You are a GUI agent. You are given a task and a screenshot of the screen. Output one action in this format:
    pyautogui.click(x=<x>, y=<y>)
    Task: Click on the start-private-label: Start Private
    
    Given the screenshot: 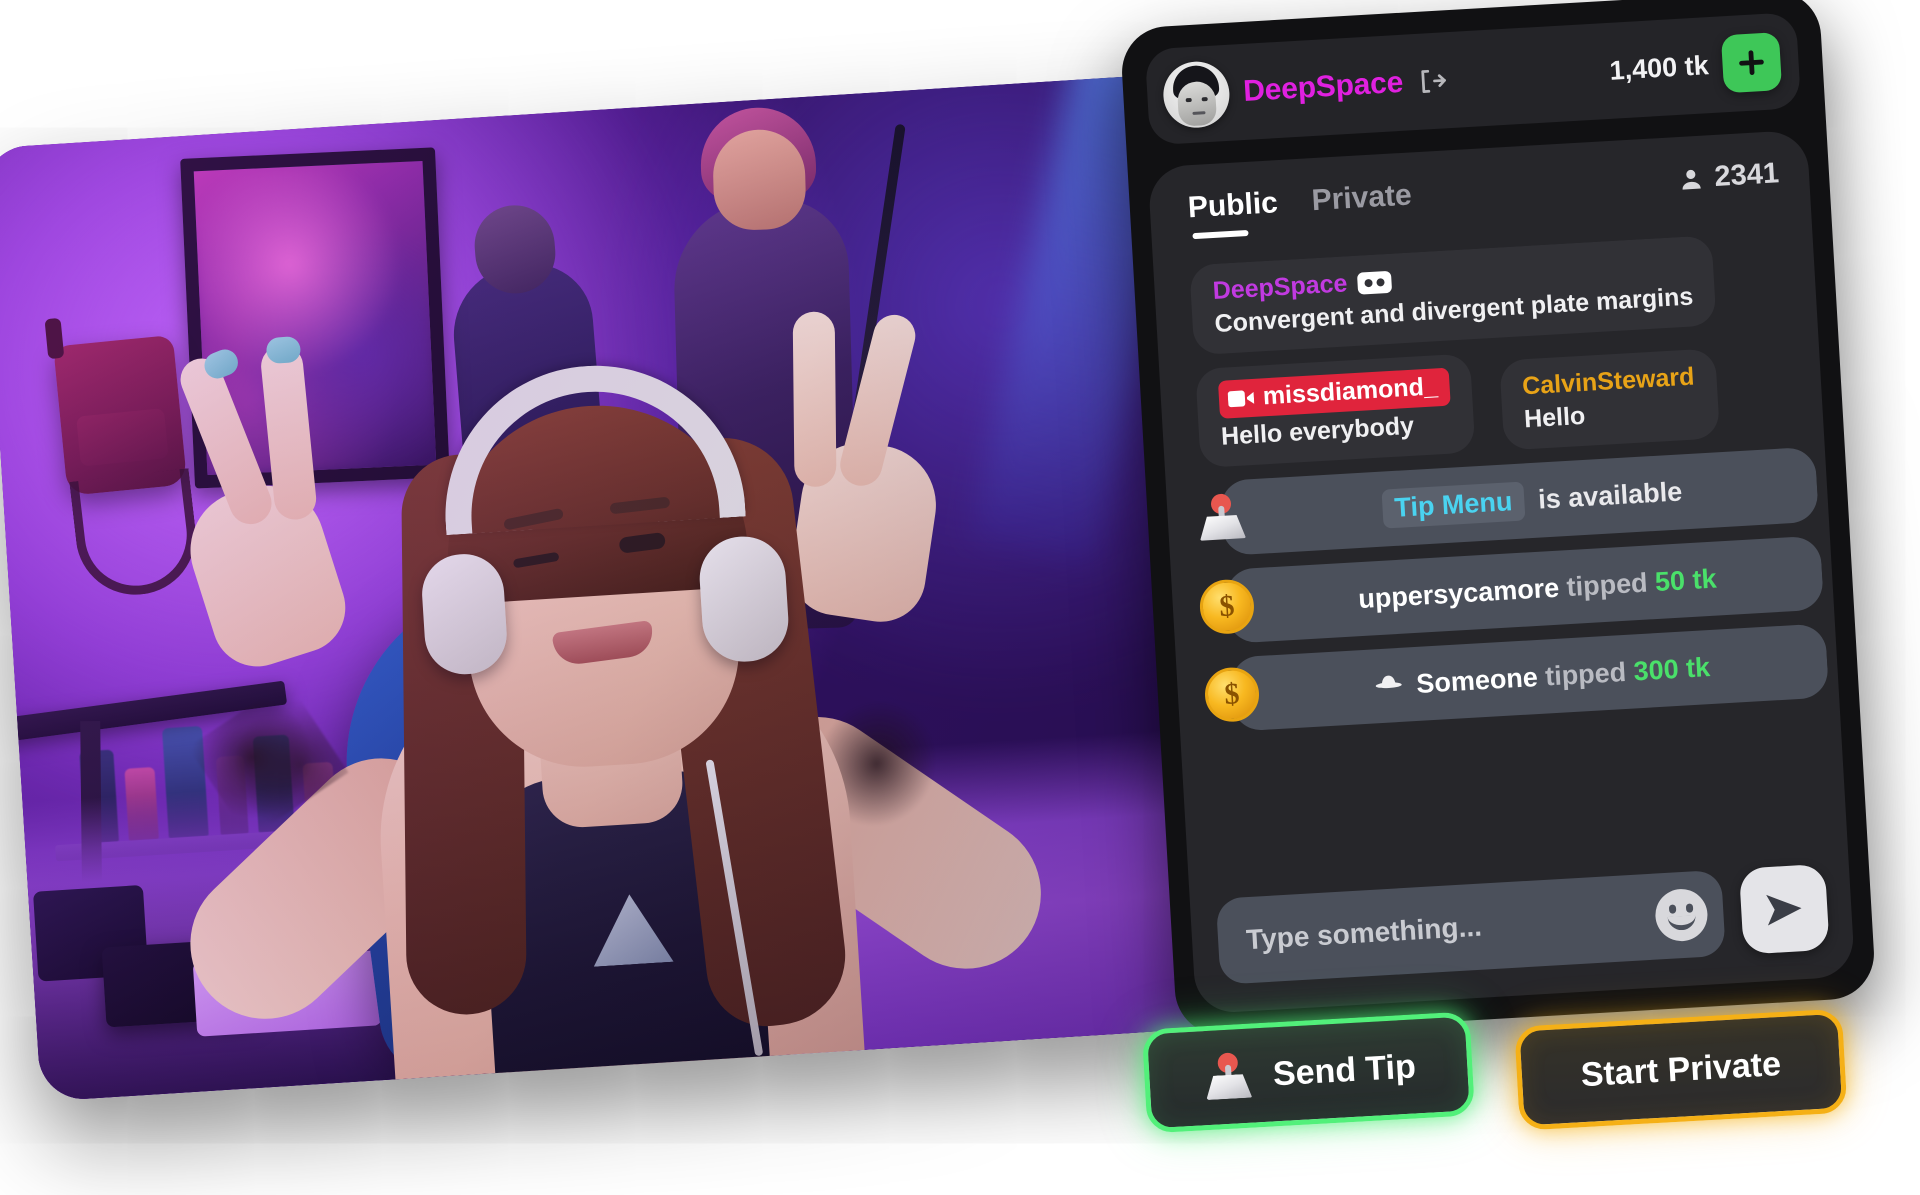 What is the action you would take?
    pyautogui.click(x=1680, y=1069)
    